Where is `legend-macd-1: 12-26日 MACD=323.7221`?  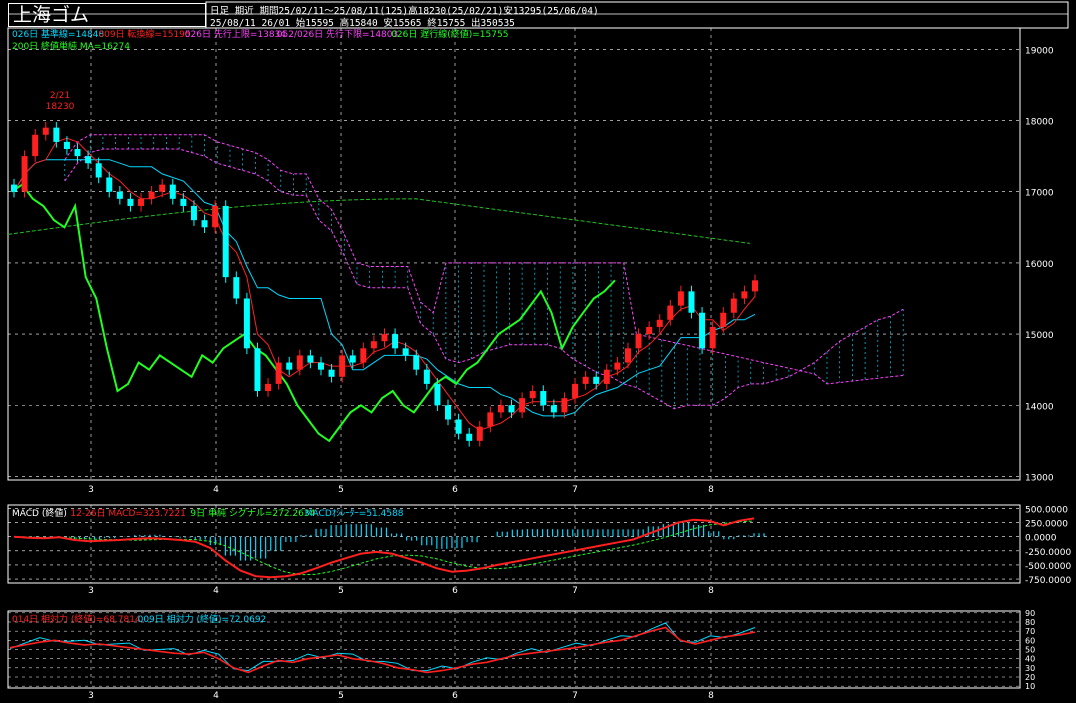
legend-macd-1: 12-26日 MACD=323.7221 is located at coordinates (127, 513).